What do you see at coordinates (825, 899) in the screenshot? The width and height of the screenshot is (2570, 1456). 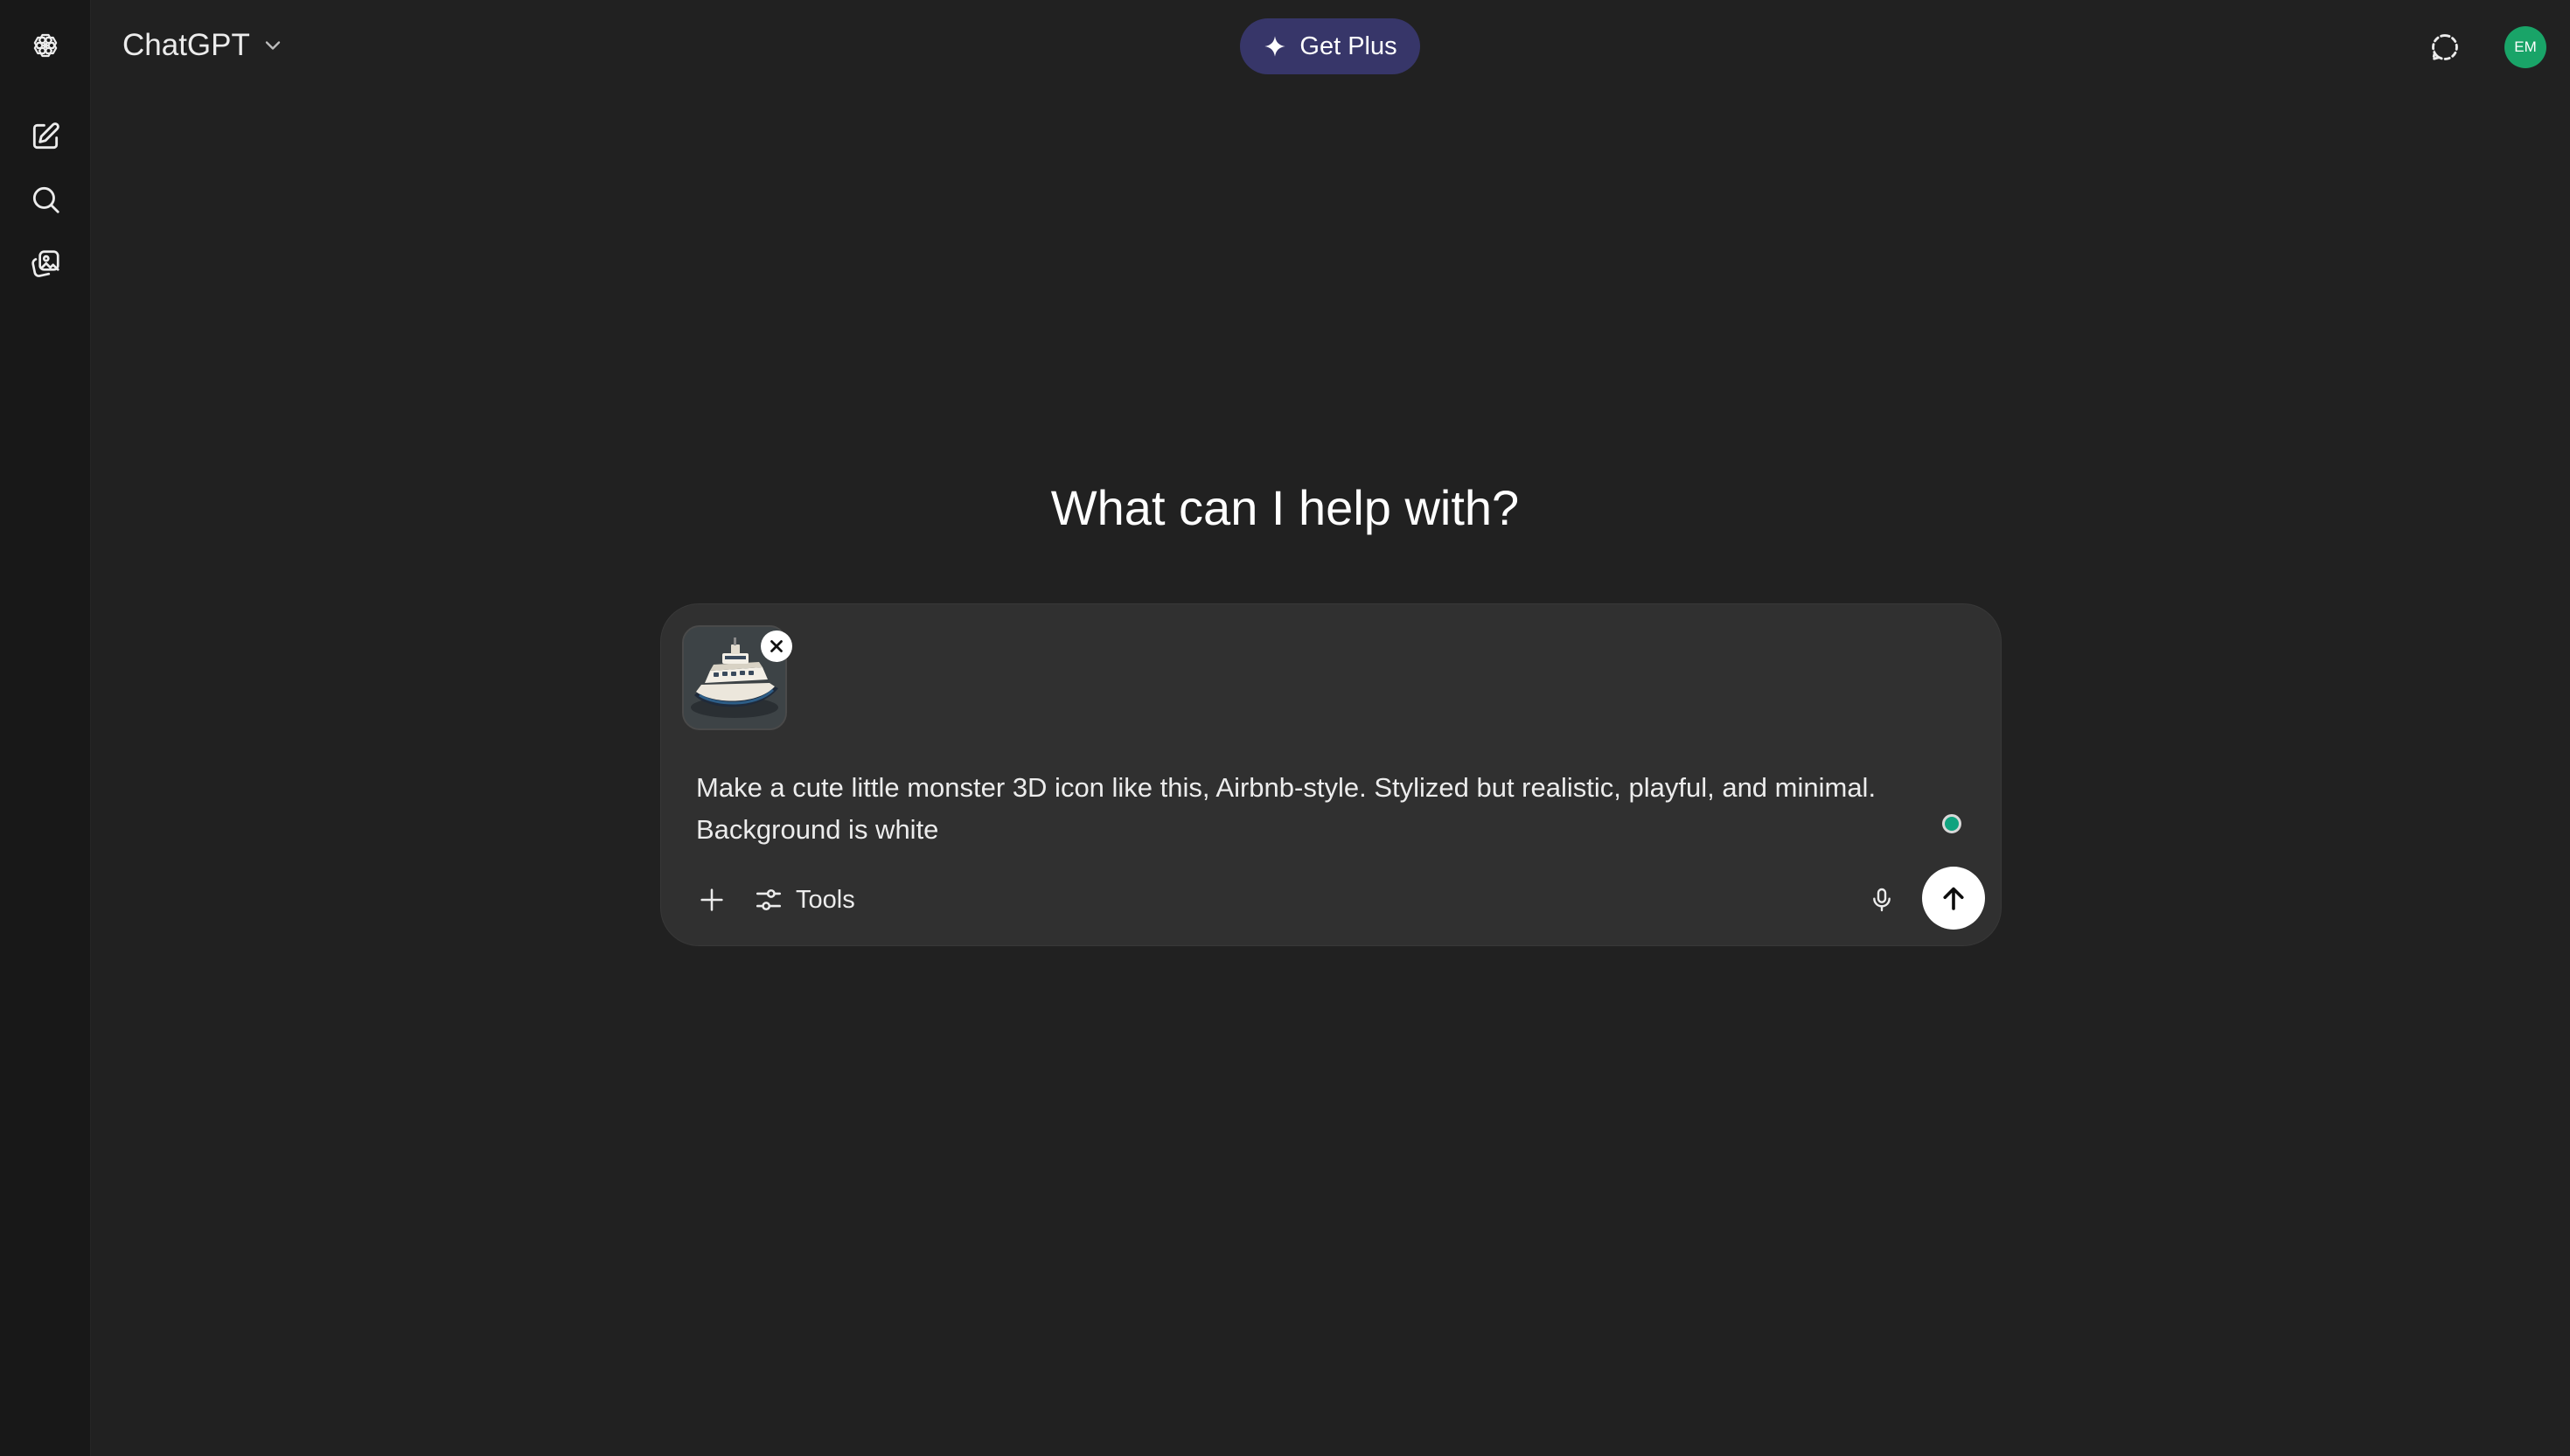 I see `tools-label: Tools` at bounding box center [825, 899].